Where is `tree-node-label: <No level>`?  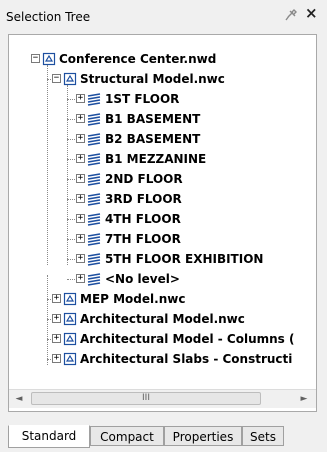 tree-node-label: <No level> is located at coordinates (142, 279).